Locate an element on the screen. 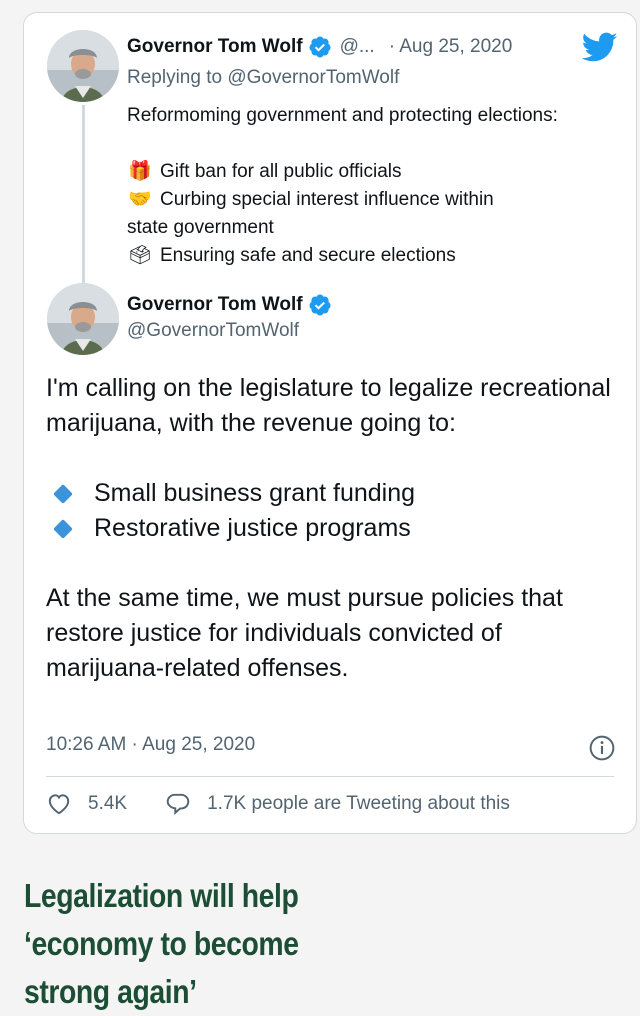  list-item: 🗳 Ensuring safe and secure elections is located at coordinates (367, 256).